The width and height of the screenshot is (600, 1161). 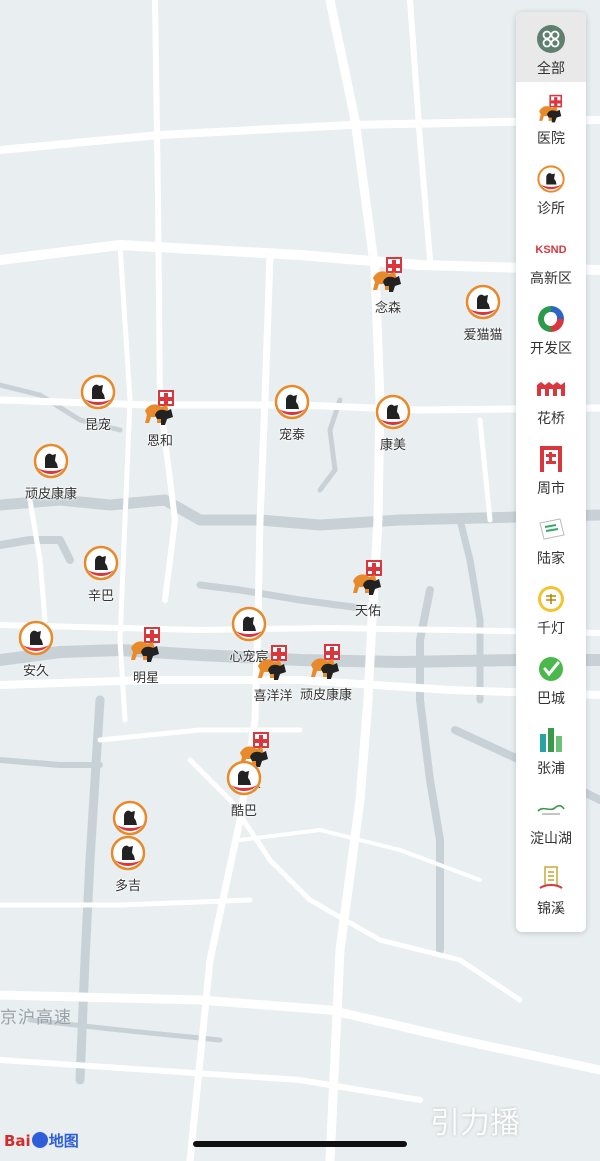 What do you see at coordinates (551, 279) in the screenshot?
I see `filter-item-label: 高新区` at bounding box center [551, 279].